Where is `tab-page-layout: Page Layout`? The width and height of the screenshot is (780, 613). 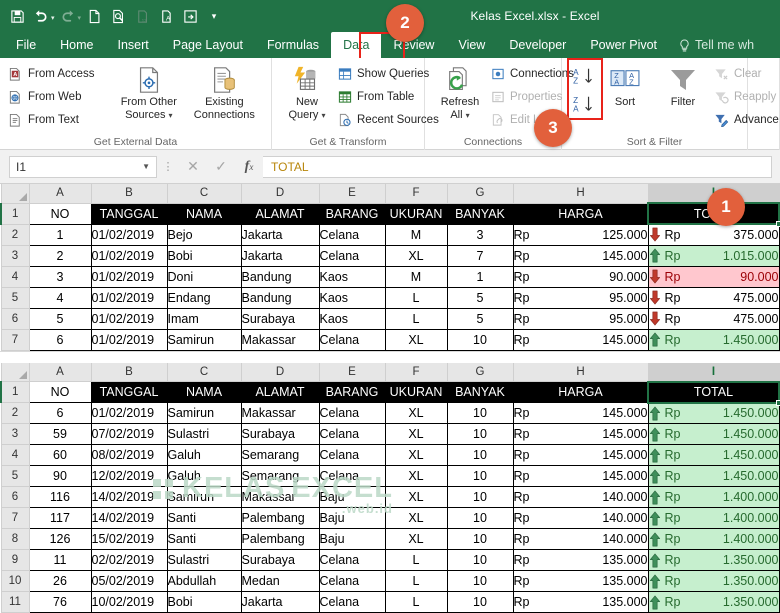
tab-page-layout: Page Layout is located at coordinates (208, 45).